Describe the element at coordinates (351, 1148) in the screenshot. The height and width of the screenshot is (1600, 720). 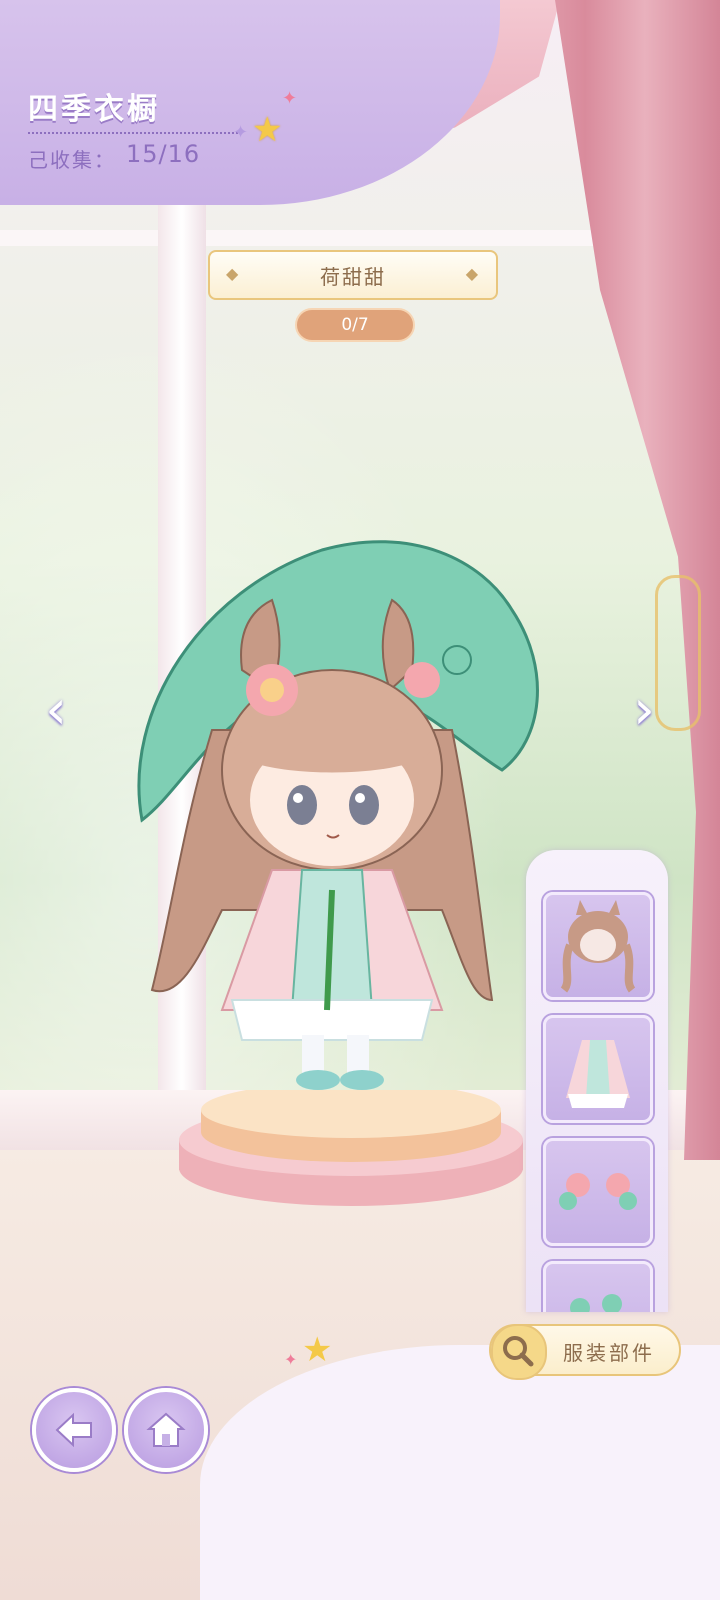
I see `pedestal` at that location.